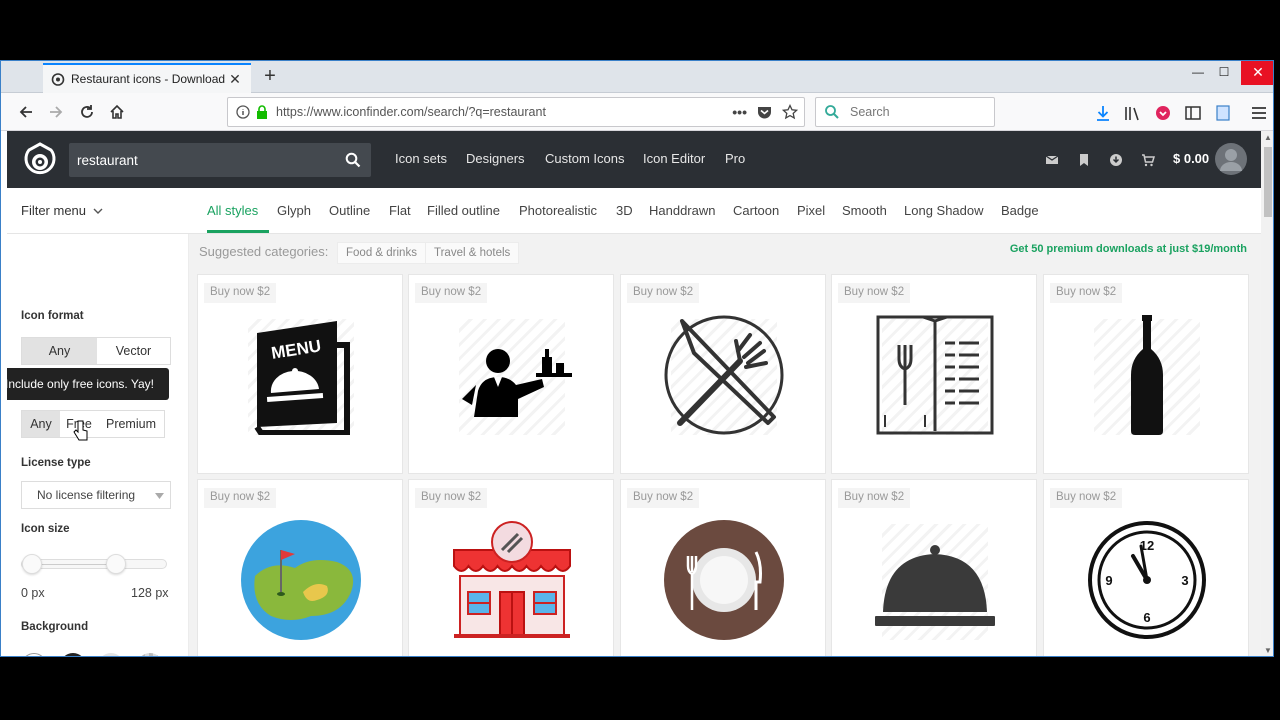 This screenshot has width=1280, height=720. I want to click on license-type-heading: License type, so click(56, 463).